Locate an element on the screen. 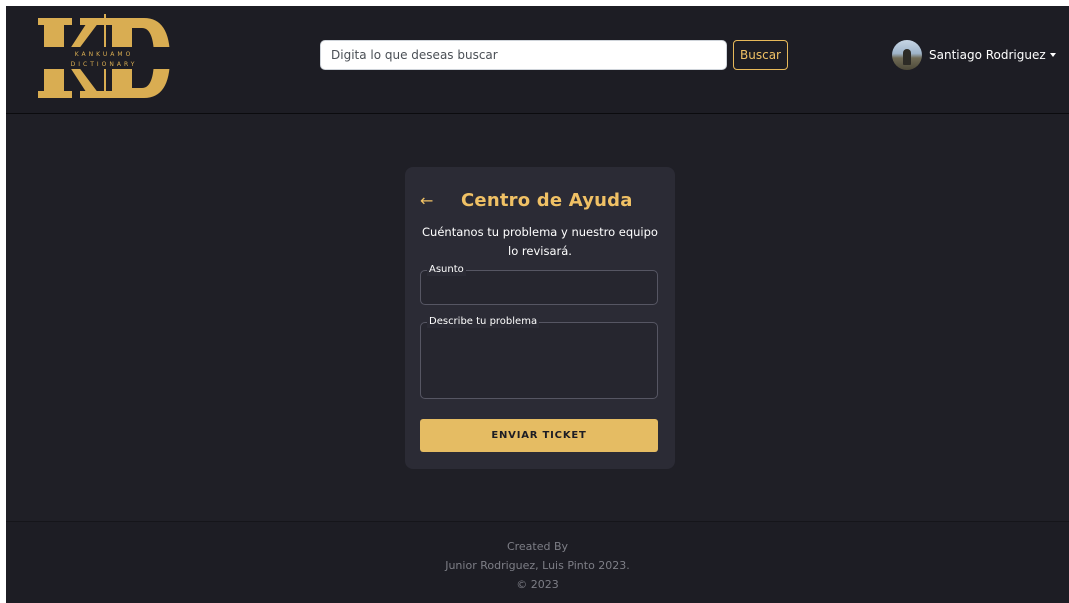 Image resolution: width=1069 pixels, height=603 pixels. search-input is located at coordinates (523, 55).